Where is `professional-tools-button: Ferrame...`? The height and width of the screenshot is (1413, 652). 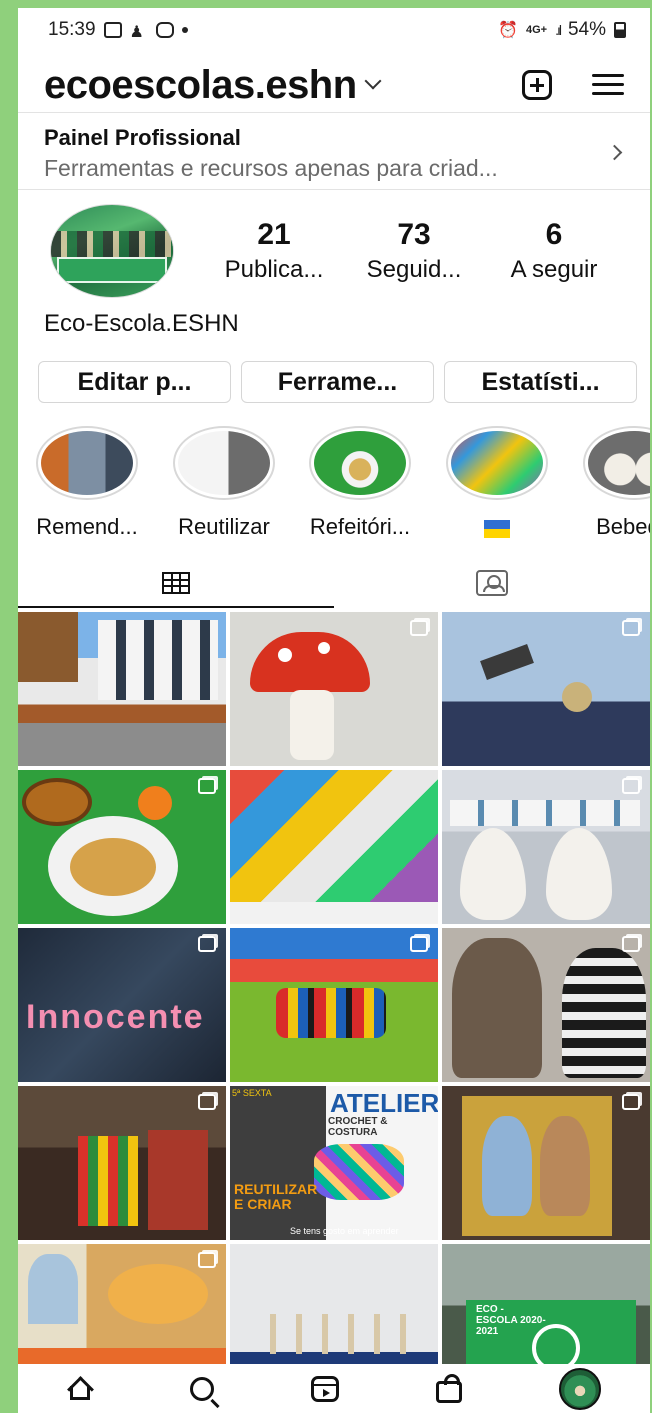
professional-tools-button: Ferrame... is located at coordinates (337, 382).